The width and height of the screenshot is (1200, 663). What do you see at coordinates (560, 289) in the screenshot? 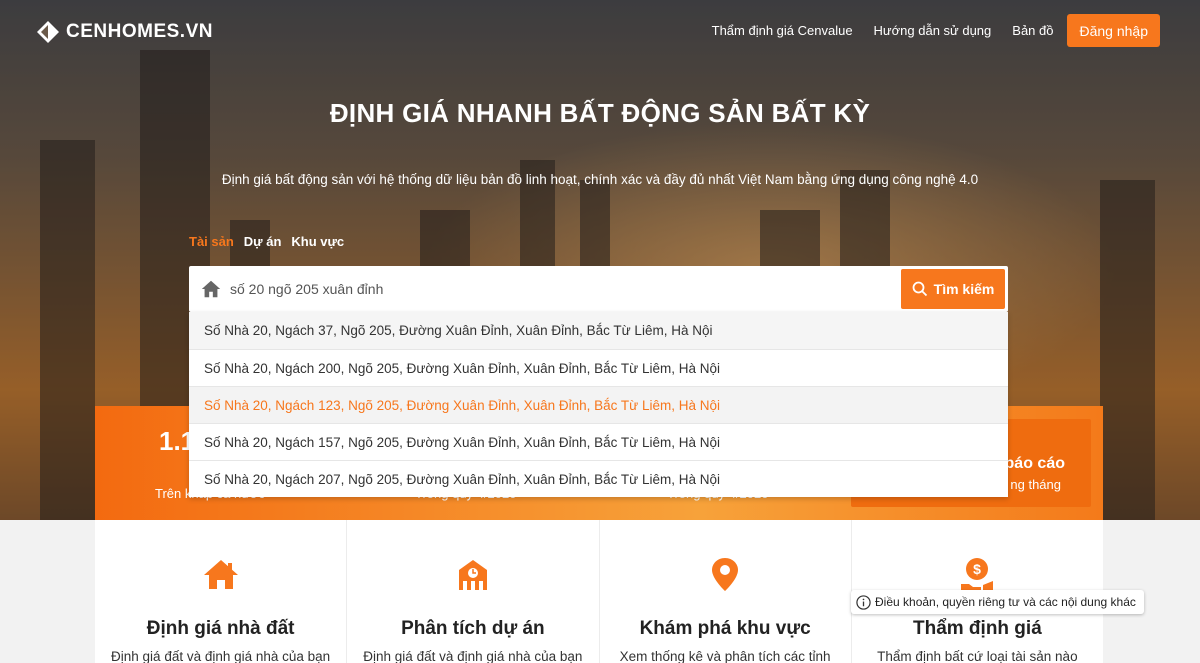
I see `search-input` at bounding box center [560, 289].